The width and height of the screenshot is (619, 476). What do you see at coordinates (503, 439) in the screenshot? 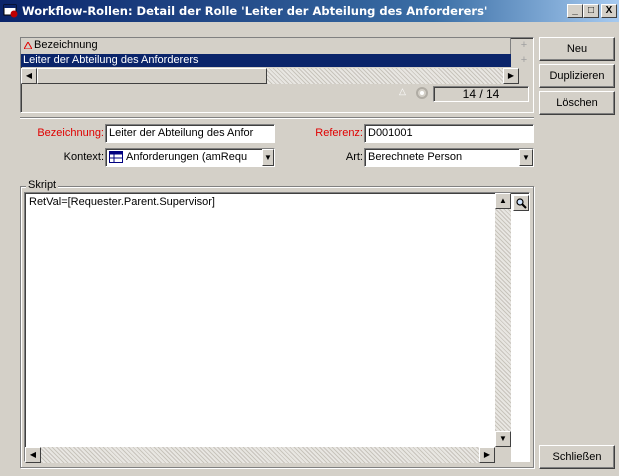
I see `arrow-down-icon: ▼` at bounding box center [503, 439].